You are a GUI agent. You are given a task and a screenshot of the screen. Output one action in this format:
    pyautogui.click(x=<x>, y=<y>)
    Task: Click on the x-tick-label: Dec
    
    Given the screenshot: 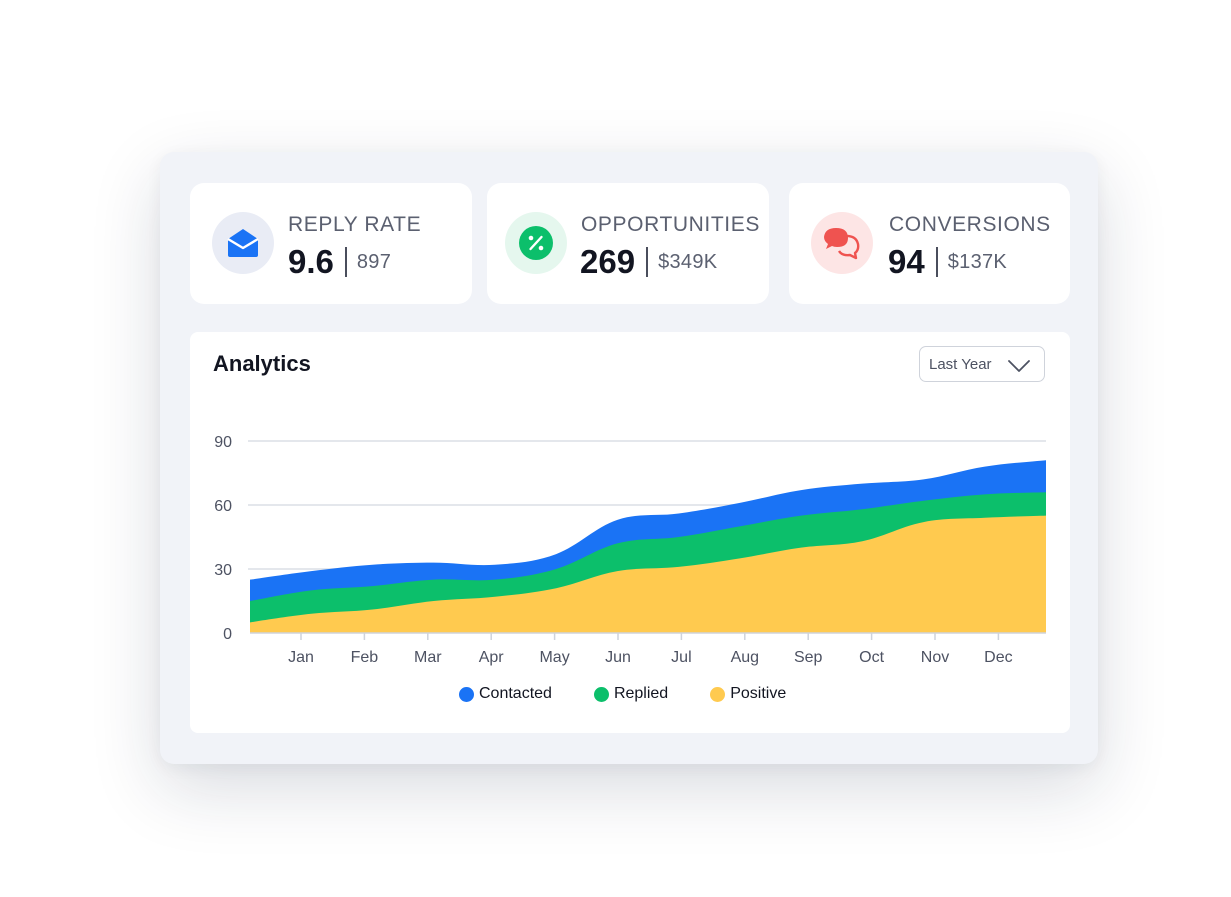 What is the action you would take?
    pyautogui.click(x=998, y=657)
    